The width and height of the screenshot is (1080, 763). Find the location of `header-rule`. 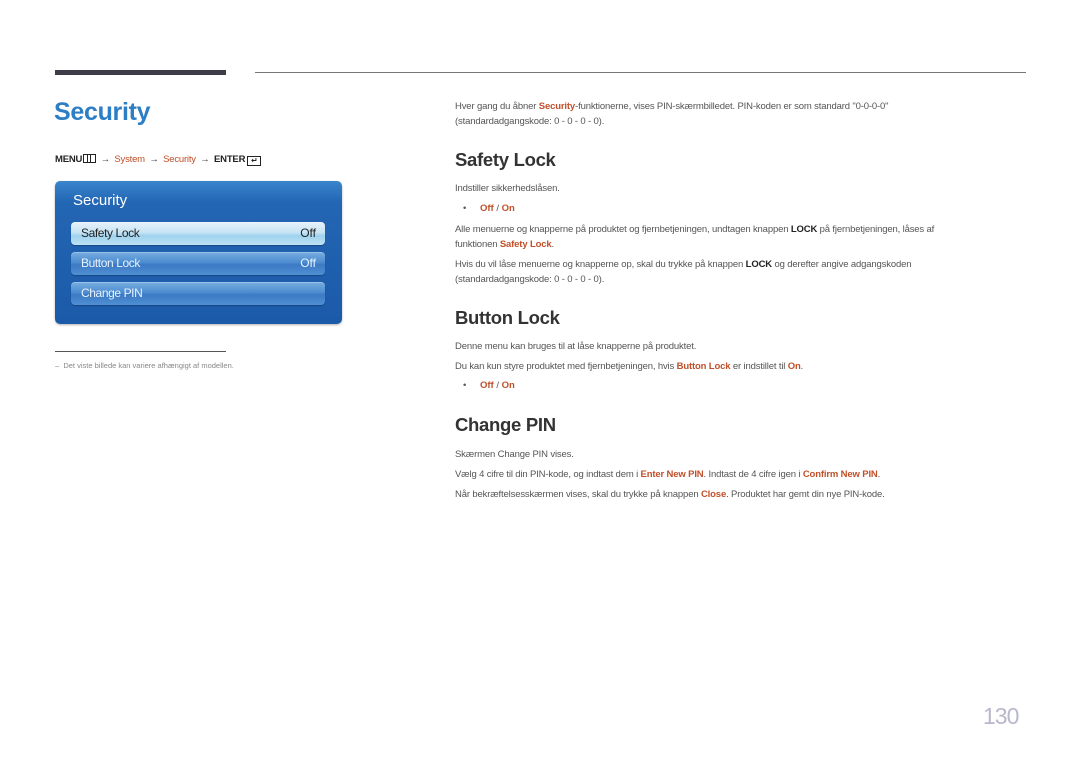

header-rule is located at coordinates (640, 72).